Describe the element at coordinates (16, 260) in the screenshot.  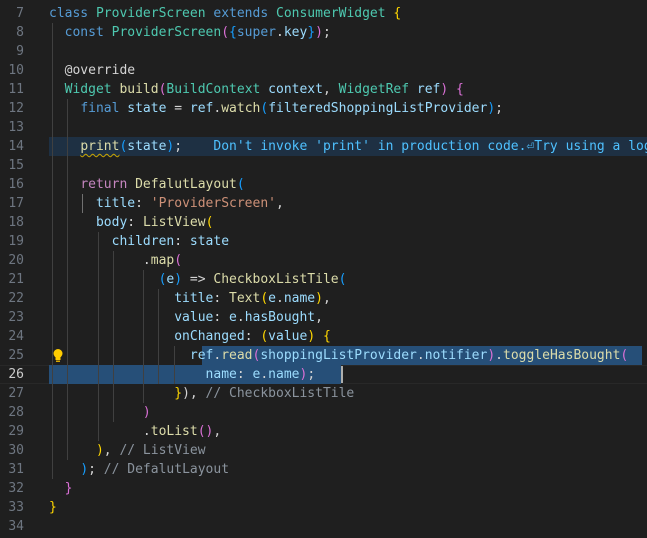
I see `line-number: 20` at that location.